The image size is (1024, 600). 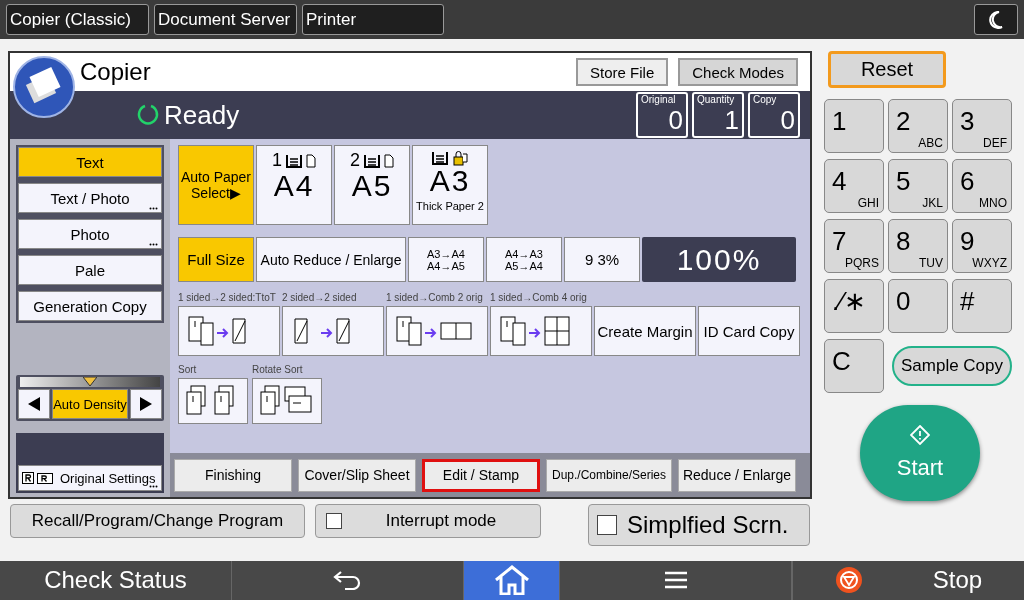 What do you see at coordinates (918, 125) in the screenshot?
I see `keypad-key: 2 ABC` at bounding box center [918, 125].